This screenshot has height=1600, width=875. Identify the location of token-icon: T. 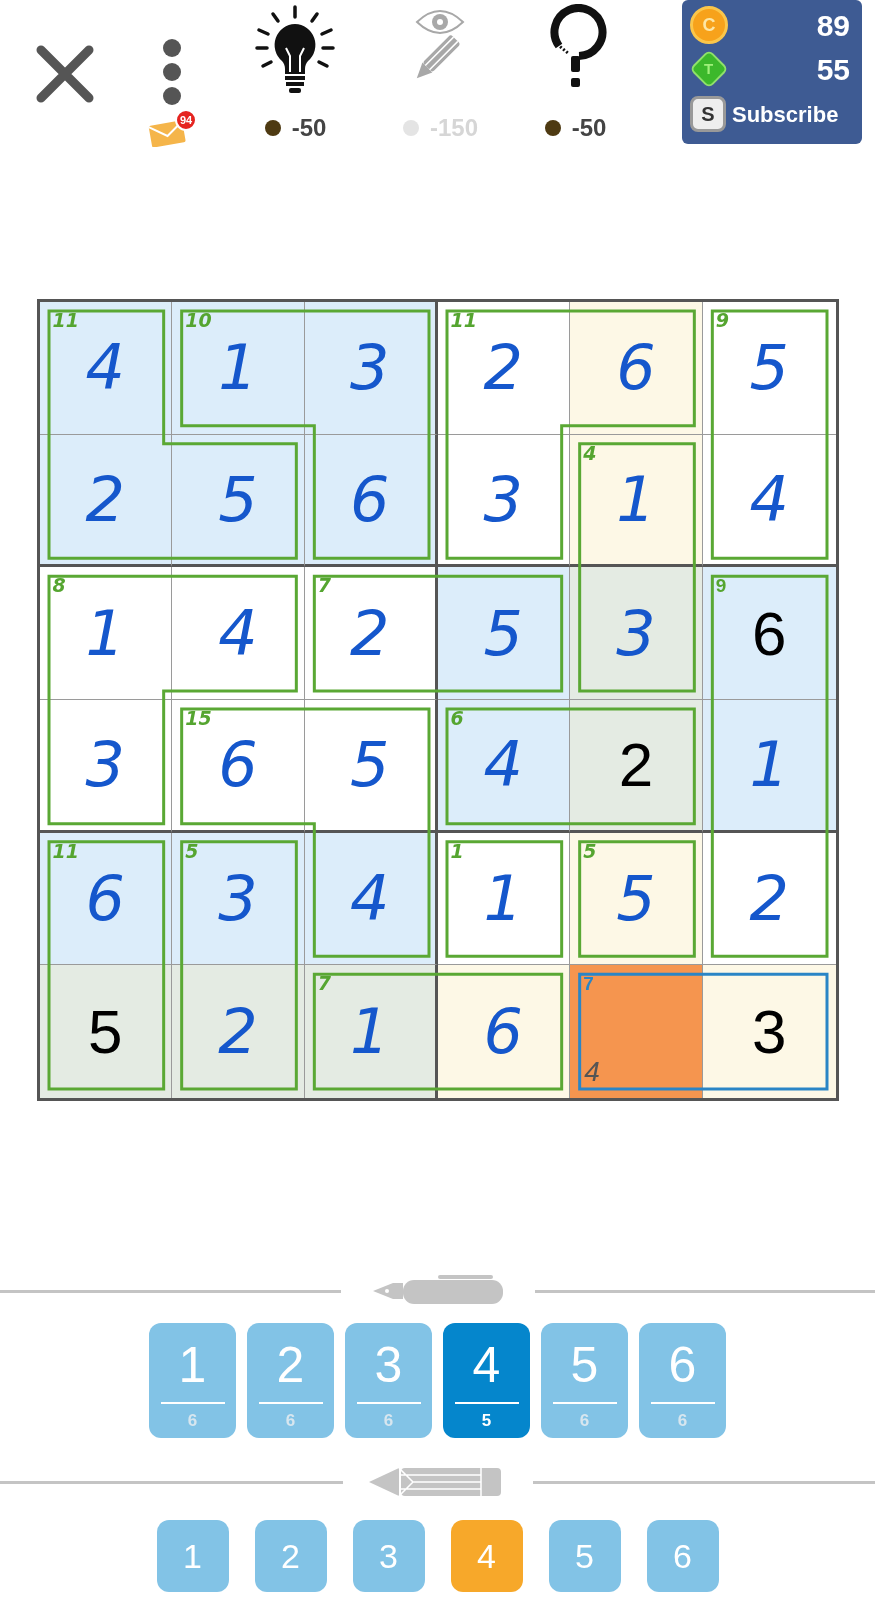
(709, 69).